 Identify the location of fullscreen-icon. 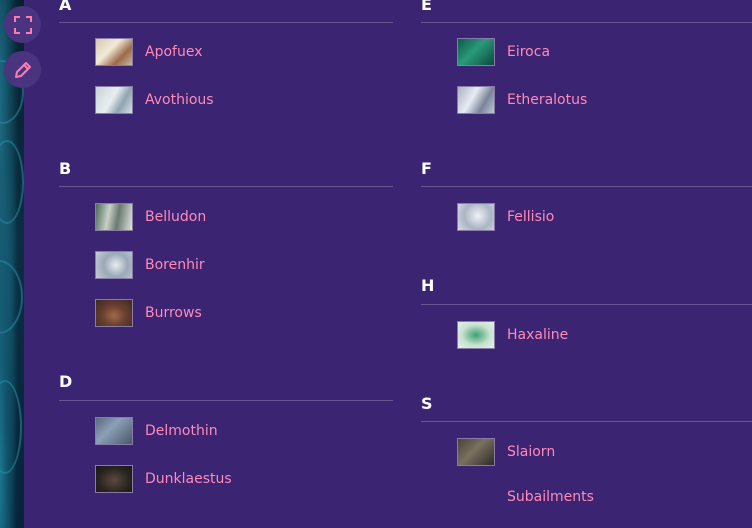
(22, 24).